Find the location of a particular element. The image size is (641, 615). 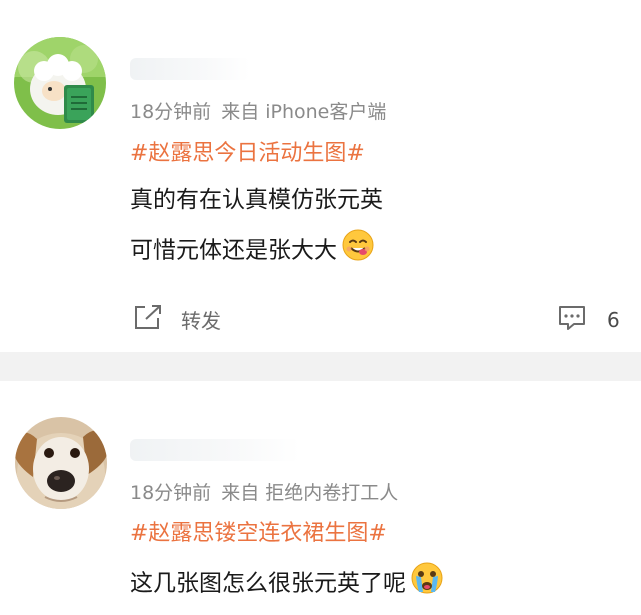

comment-count: 6 is located at coordinates (613, 320).